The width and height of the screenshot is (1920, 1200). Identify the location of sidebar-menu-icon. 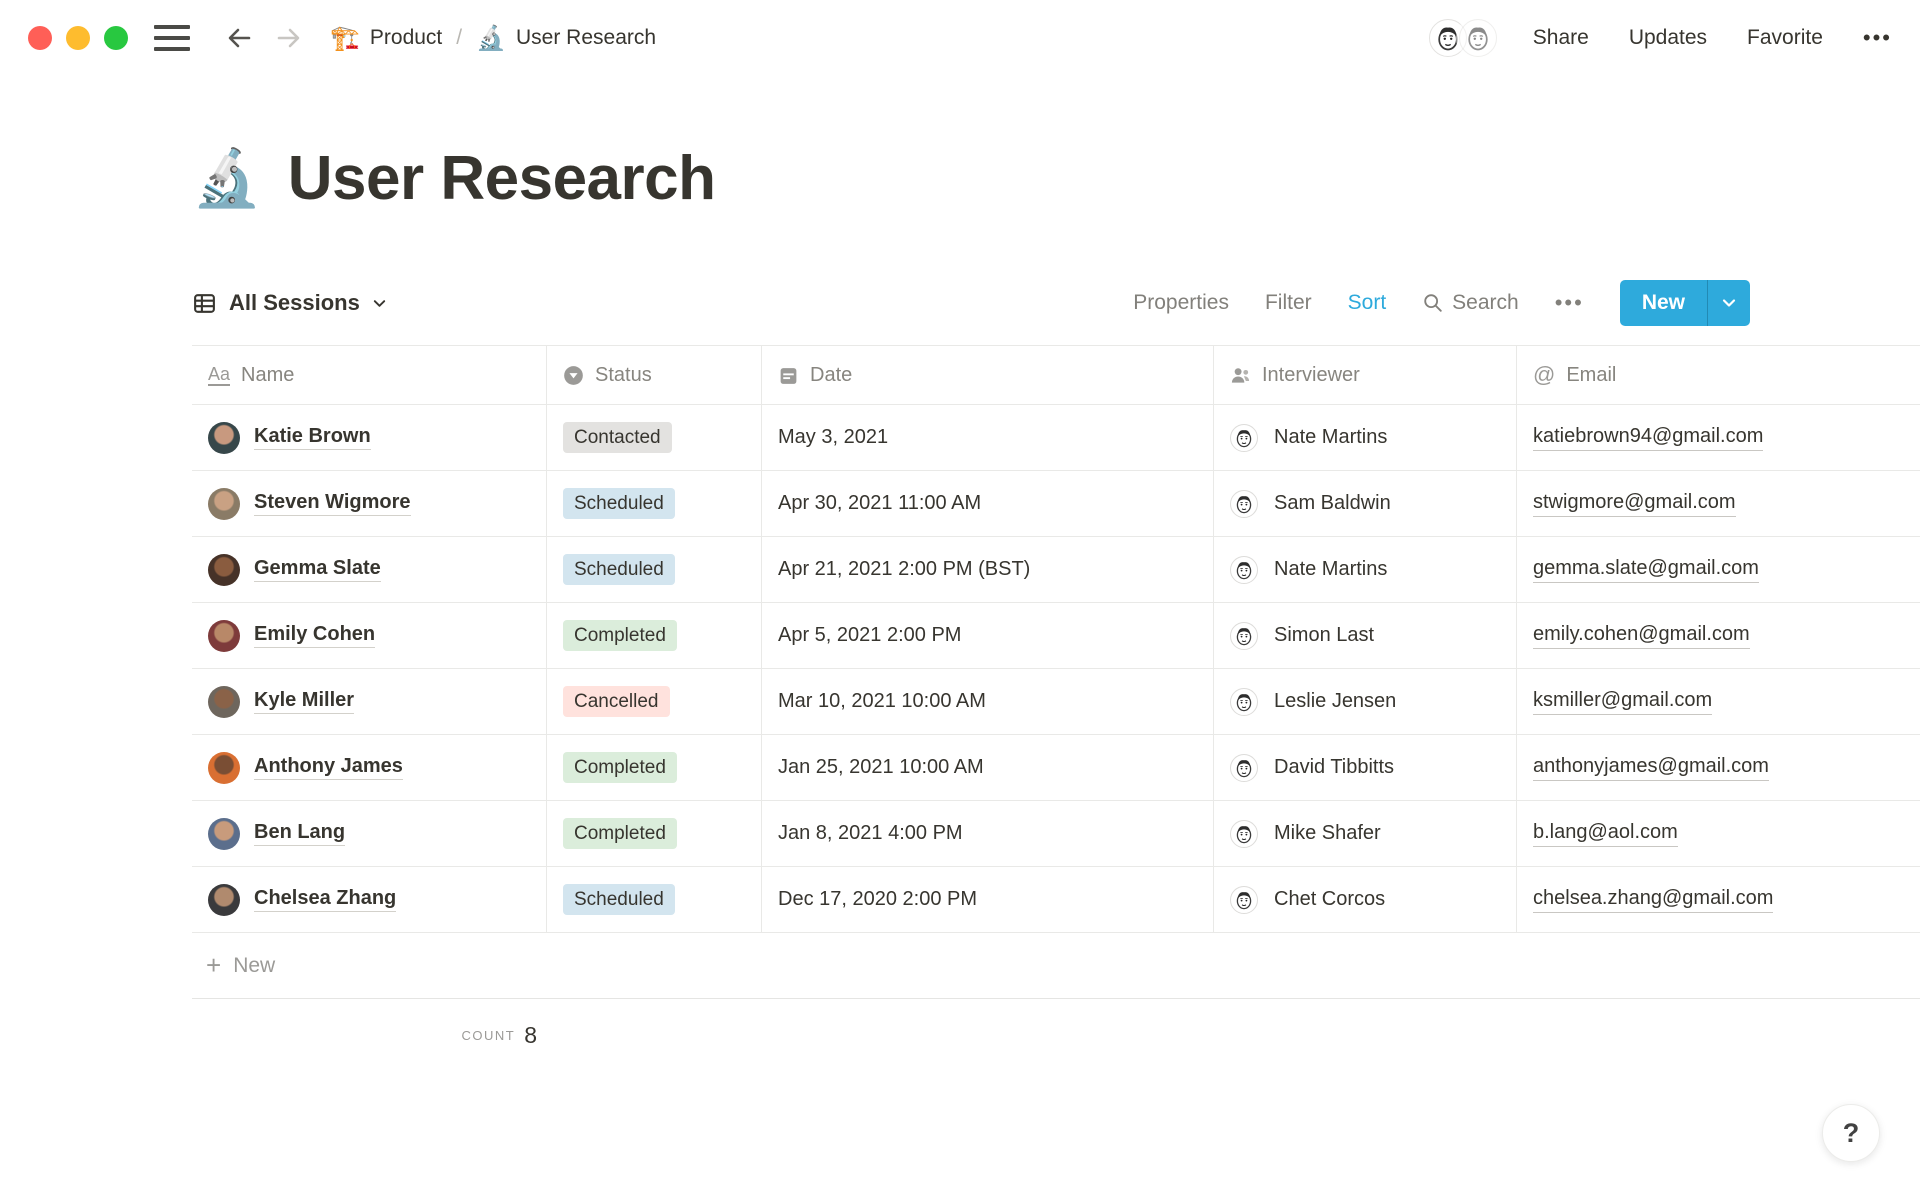
(172, 38).